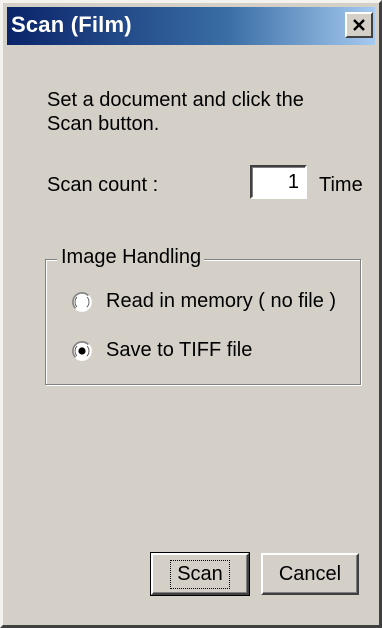 The image size is (382, 628). I want to click on scan-button: Scan, so click(200, 574).